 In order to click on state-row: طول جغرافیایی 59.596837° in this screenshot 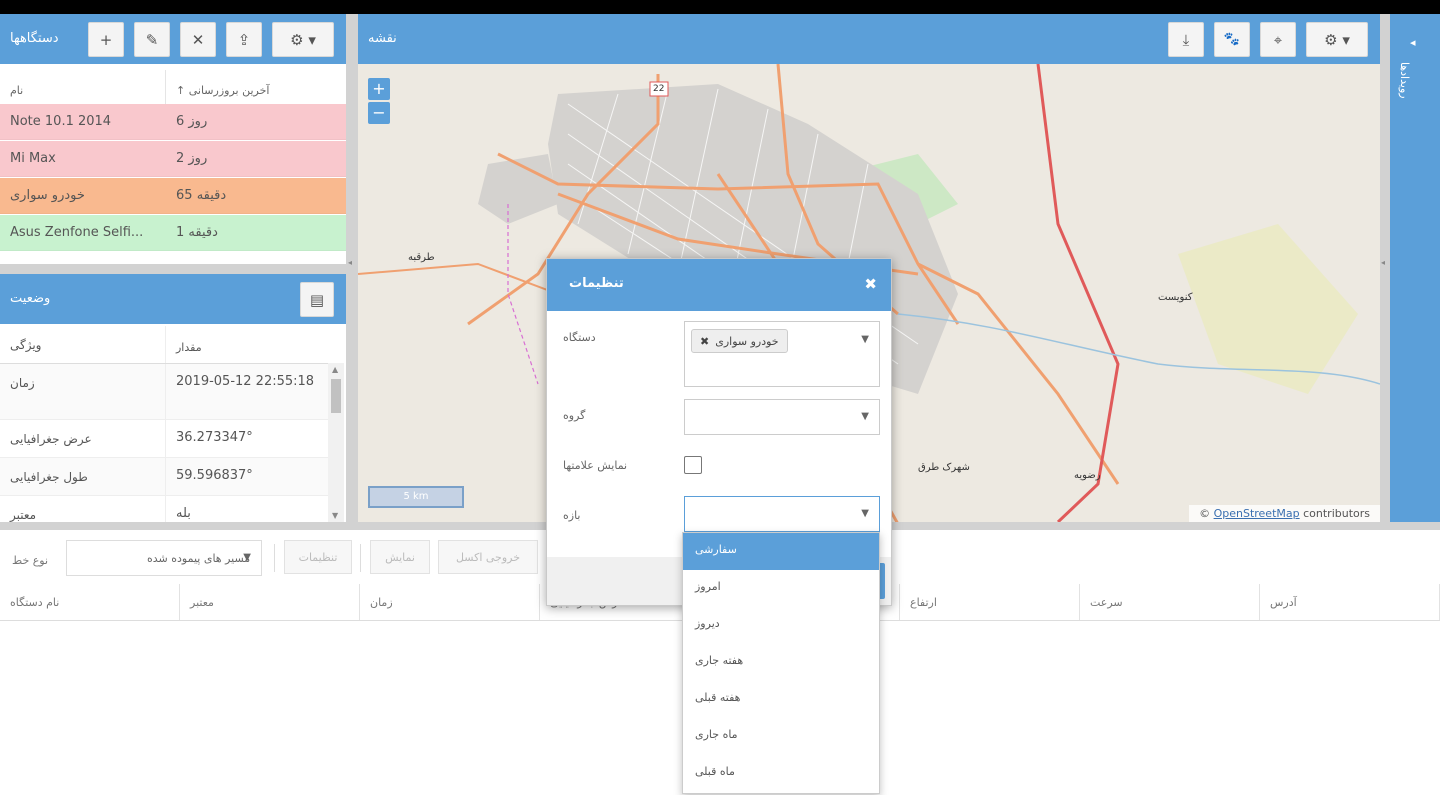, I will do `click(164, 477)`.